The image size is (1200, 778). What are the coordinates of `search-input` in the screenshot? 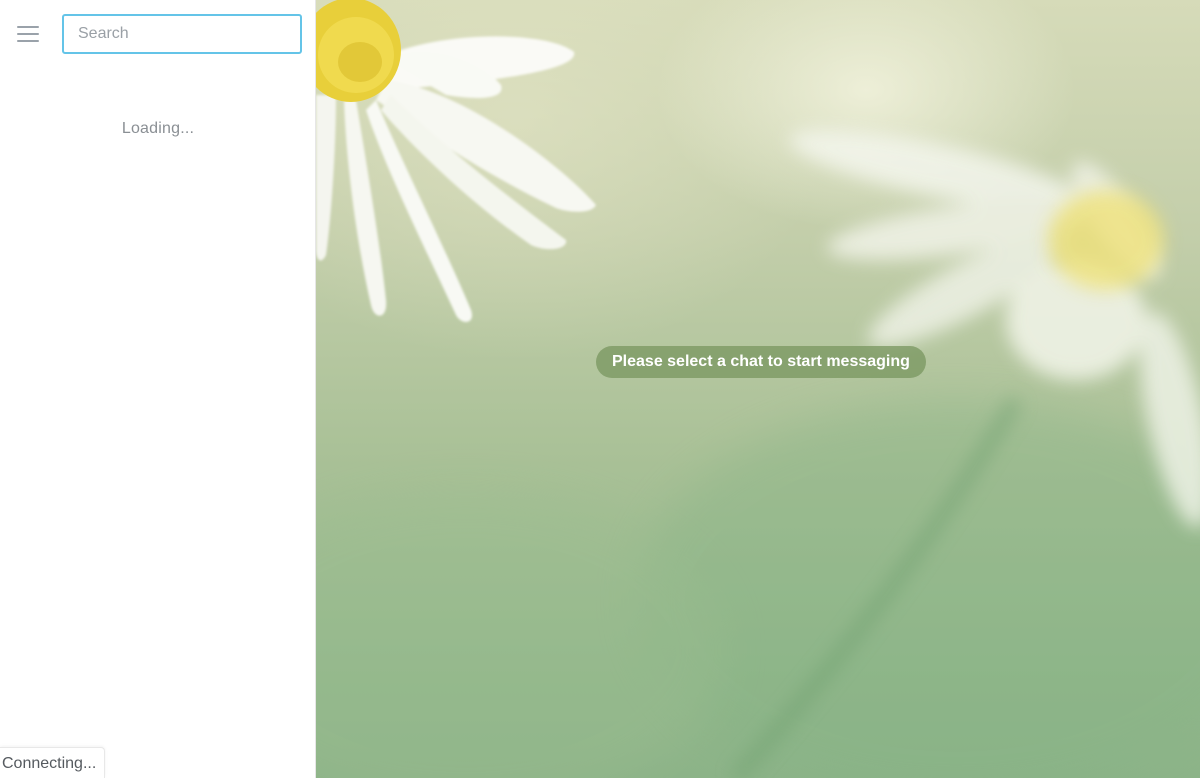 It's located at (182, 34).